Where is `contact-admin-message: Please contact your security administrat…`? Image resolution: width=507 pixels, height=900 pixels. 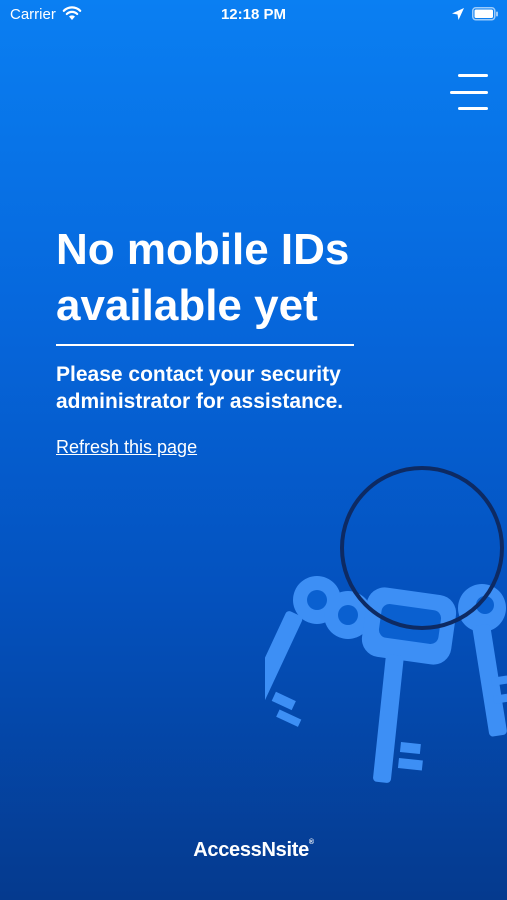 contact-admin-message: Please contact your security administrat… is located at coordinates (200, 388).